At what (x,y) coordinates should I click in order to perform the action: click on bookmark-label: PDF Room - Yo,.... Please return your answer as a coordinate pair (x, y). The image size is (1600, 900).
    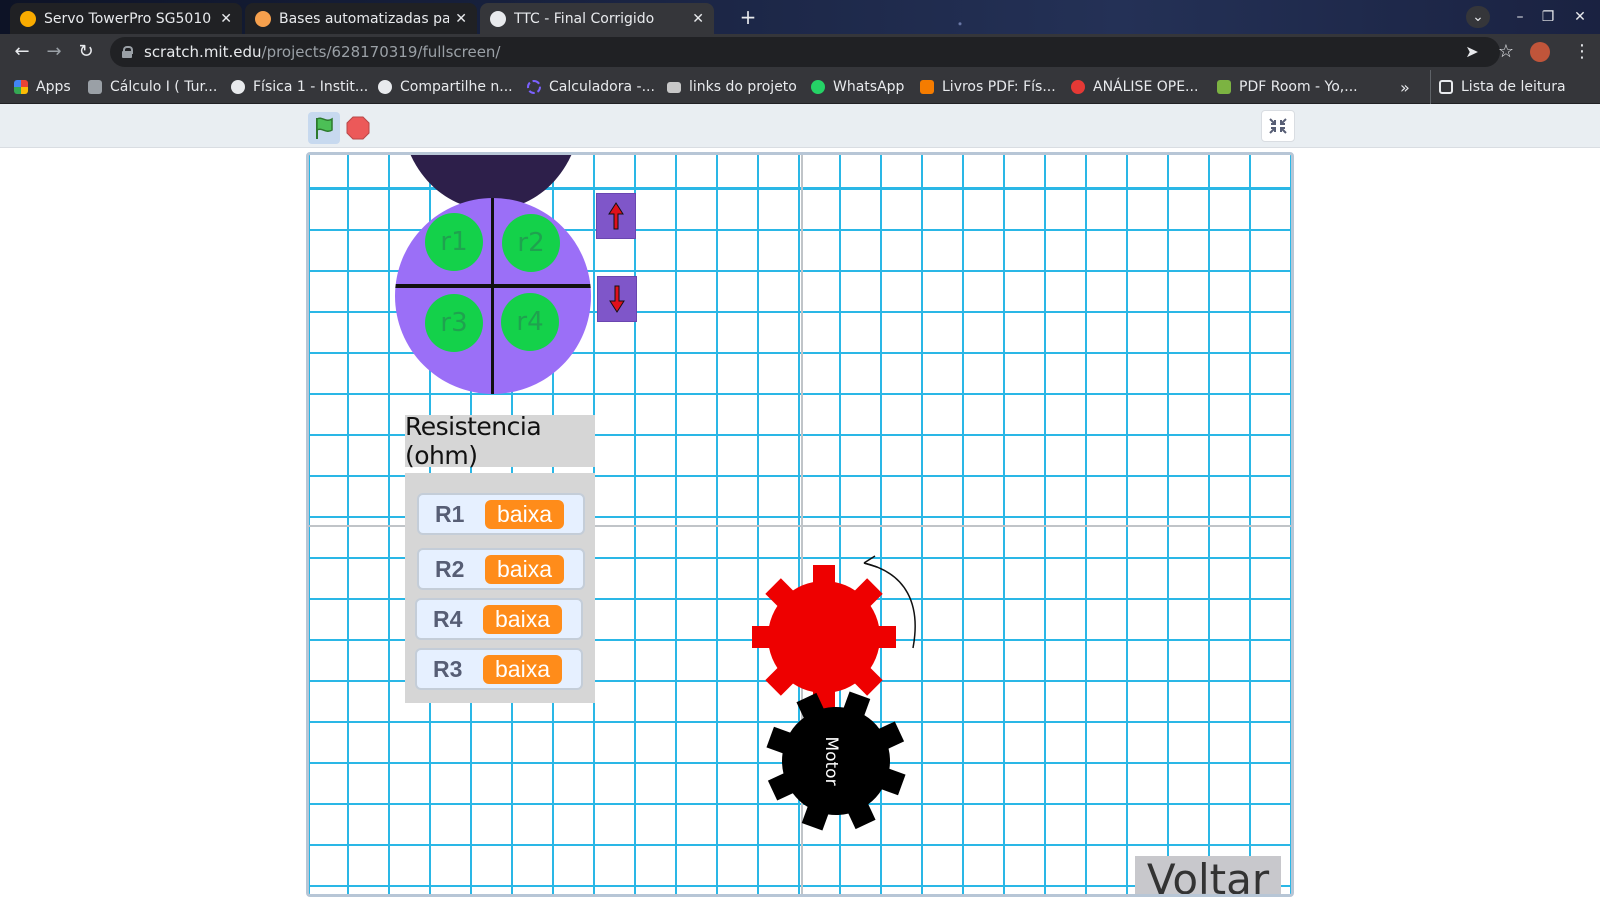
    Looking at the image, I should click on (1298, 87).